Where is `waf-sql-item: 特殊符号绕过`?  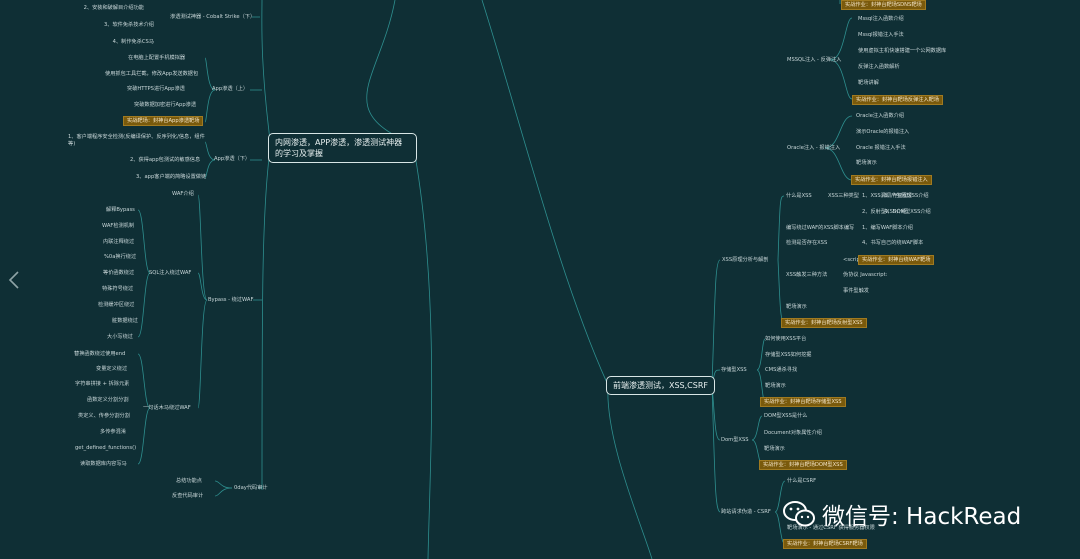 waf-sql-item: 特殊符号绕过 is located at coordinates (118, 289).